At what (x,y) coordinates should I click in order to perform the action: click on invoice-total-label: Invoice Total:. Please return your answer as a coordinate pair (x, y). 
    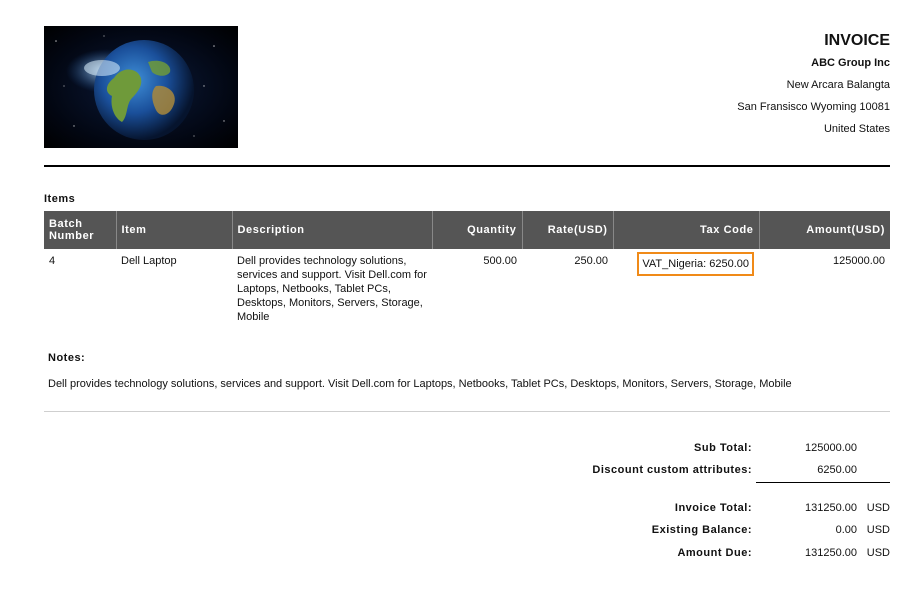
    Looking at the image, I should click on (713, 508).